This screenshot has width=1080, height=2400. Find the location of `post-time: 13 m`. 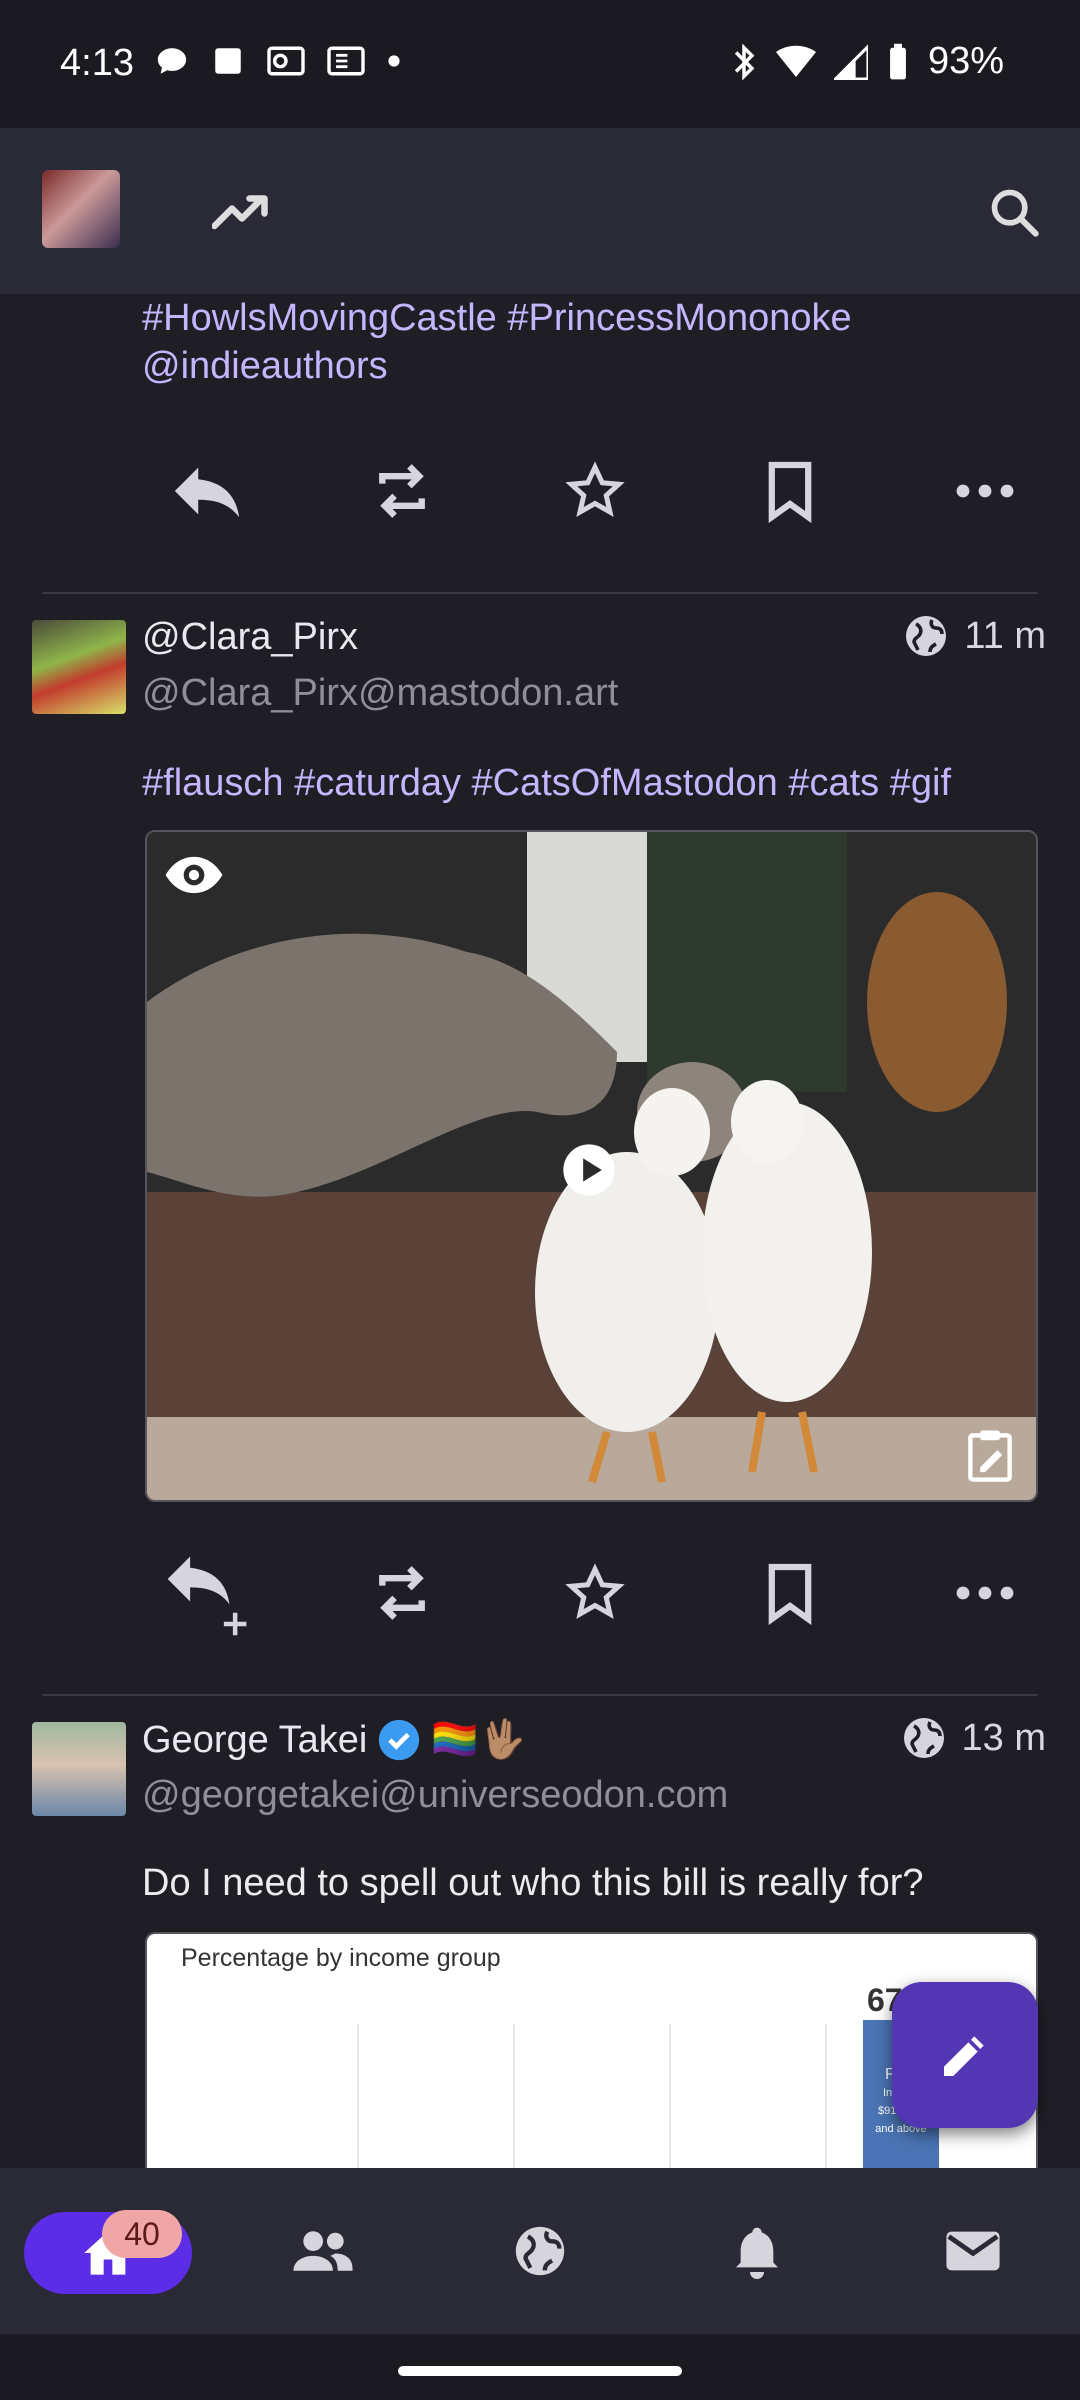

post-time: 13 m is located at coordinates (1003, 1737).